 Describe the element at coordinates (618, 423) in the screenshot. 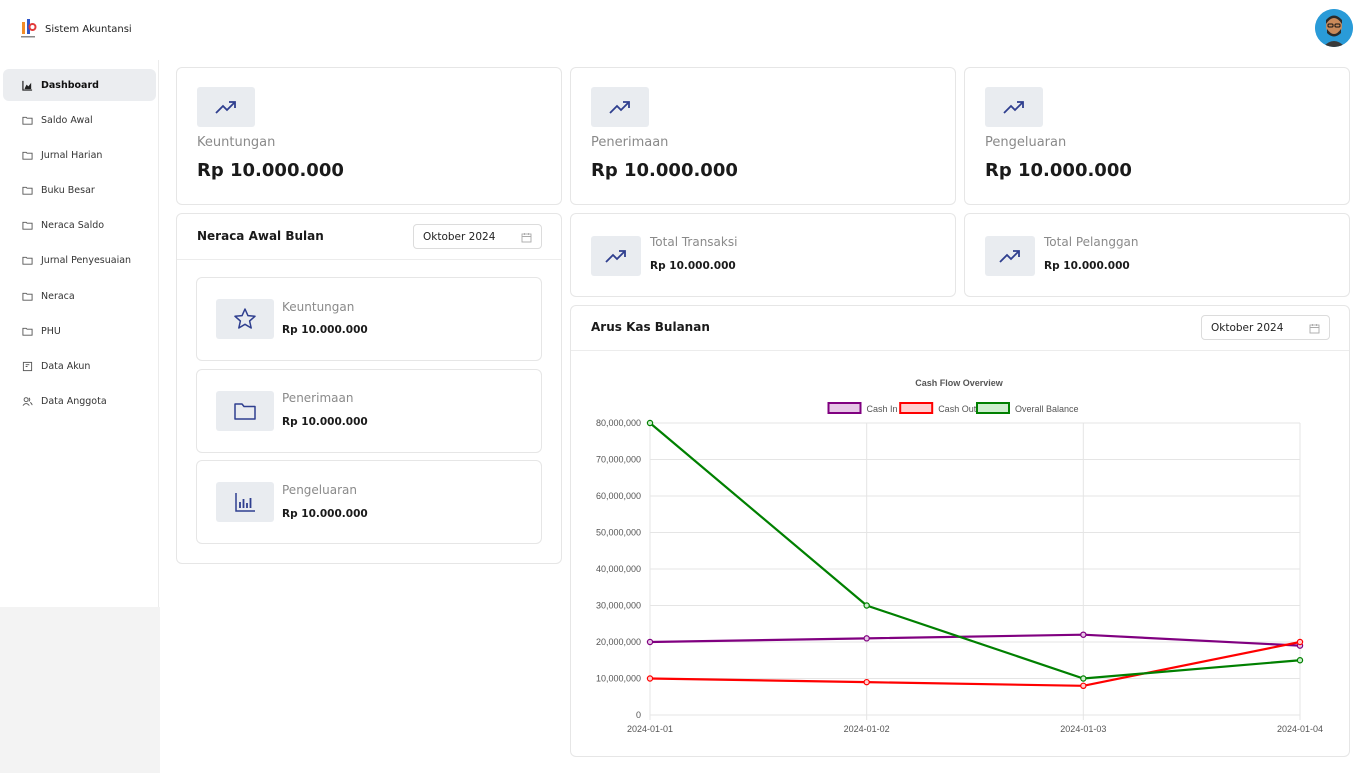

I see `y-tick-label: 80,000,000` at that location.